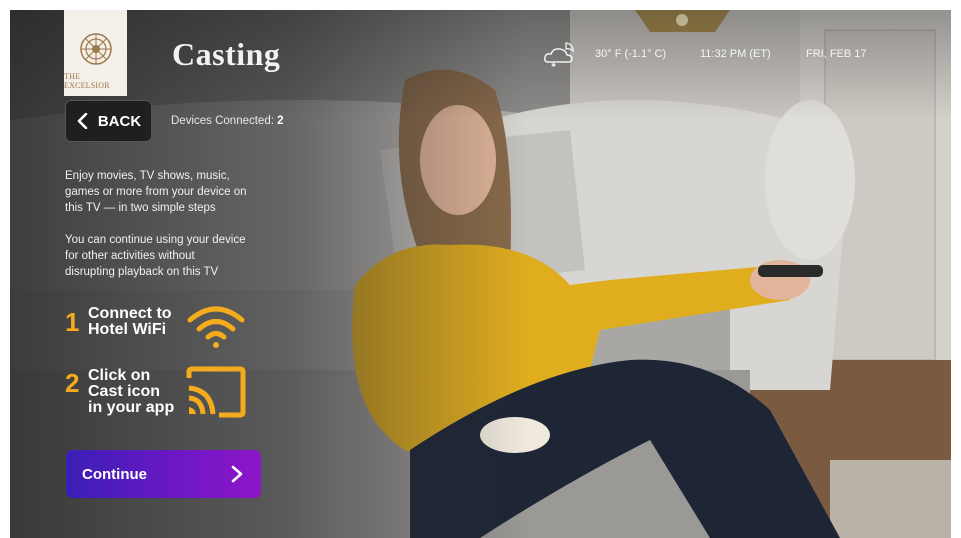 The height and width of the screenshot is (538, 961). Describe the element at coordinates (72, 322) in the screenshot. I see `step-1-number: 1` at that location.